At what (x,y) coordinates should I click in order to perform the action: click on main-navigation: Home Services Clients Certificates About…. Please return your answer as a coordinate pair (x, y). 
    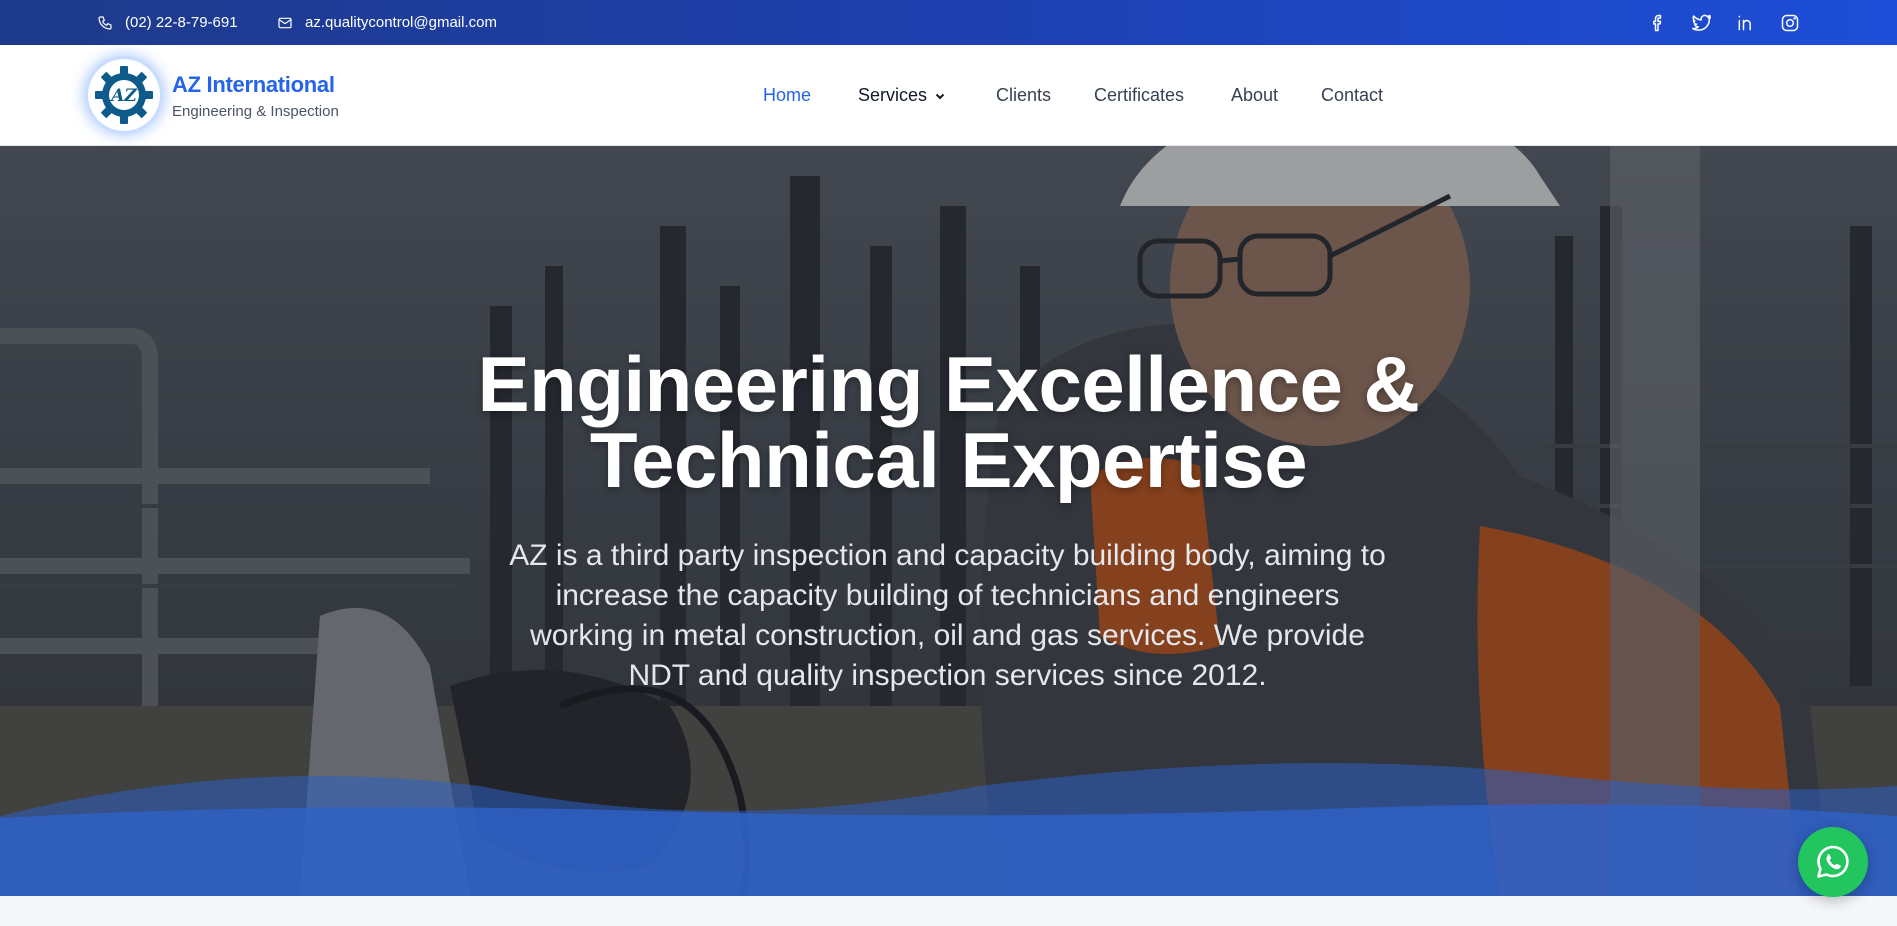
    Looking at the image, I should click on (948, 95).